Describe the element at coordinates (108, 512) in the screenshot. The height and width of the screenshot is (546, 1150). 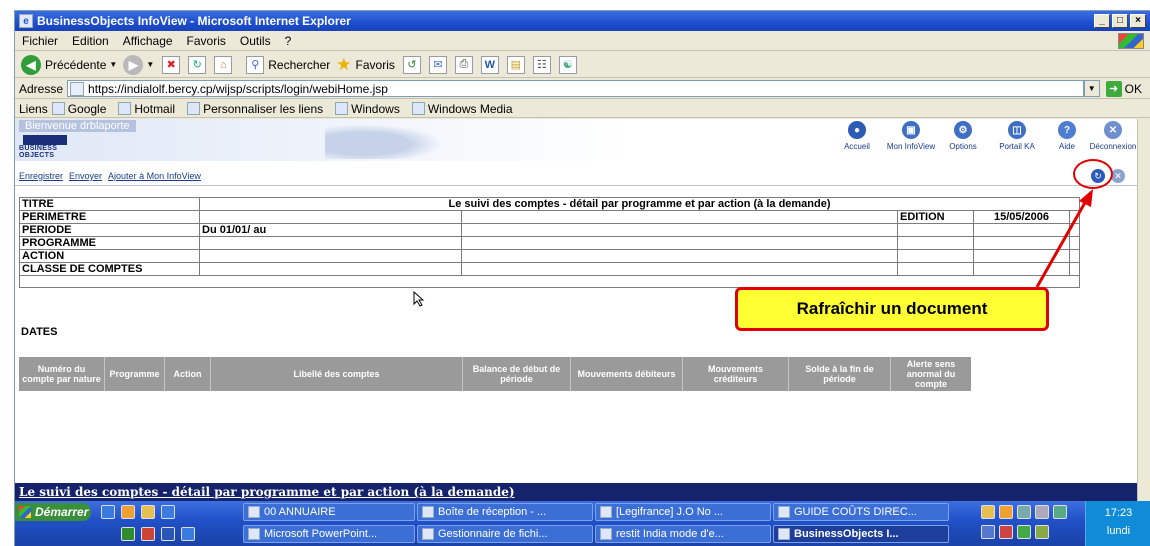
I see `quicklaunch-ie-icon` at that location.